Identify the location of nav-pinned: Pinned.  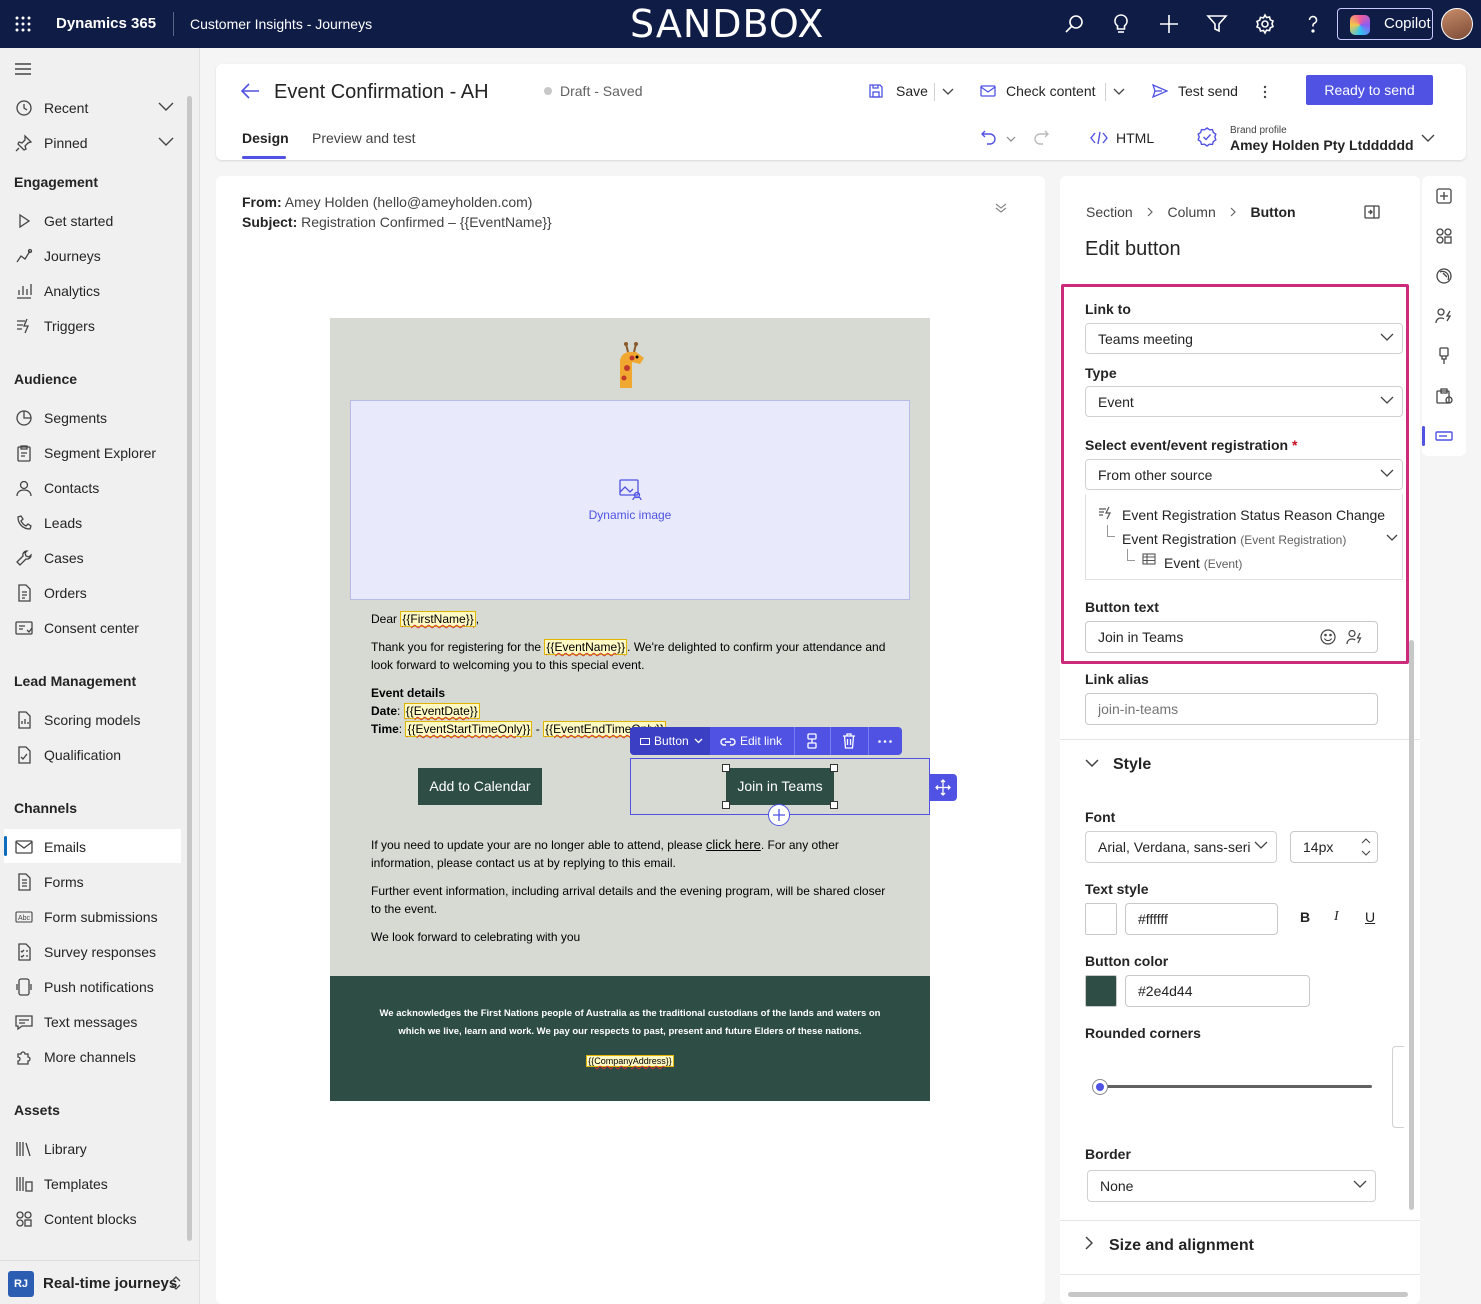
(94, 143).